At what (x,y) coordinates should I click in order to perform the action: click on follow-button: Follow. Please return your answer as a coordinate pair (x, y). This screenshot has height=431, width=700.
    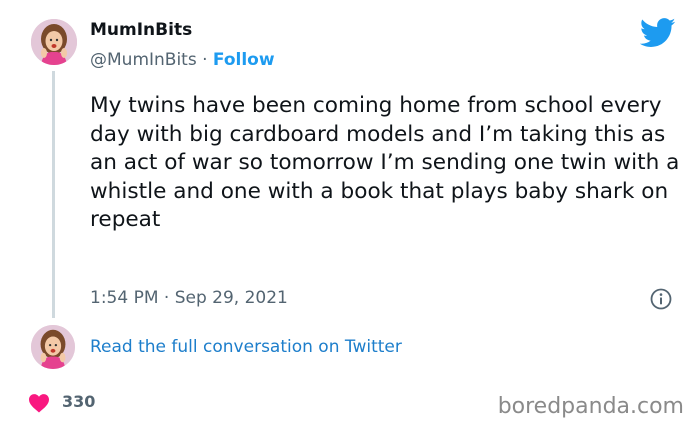
    Looking at the image, I should click on (244, 60).